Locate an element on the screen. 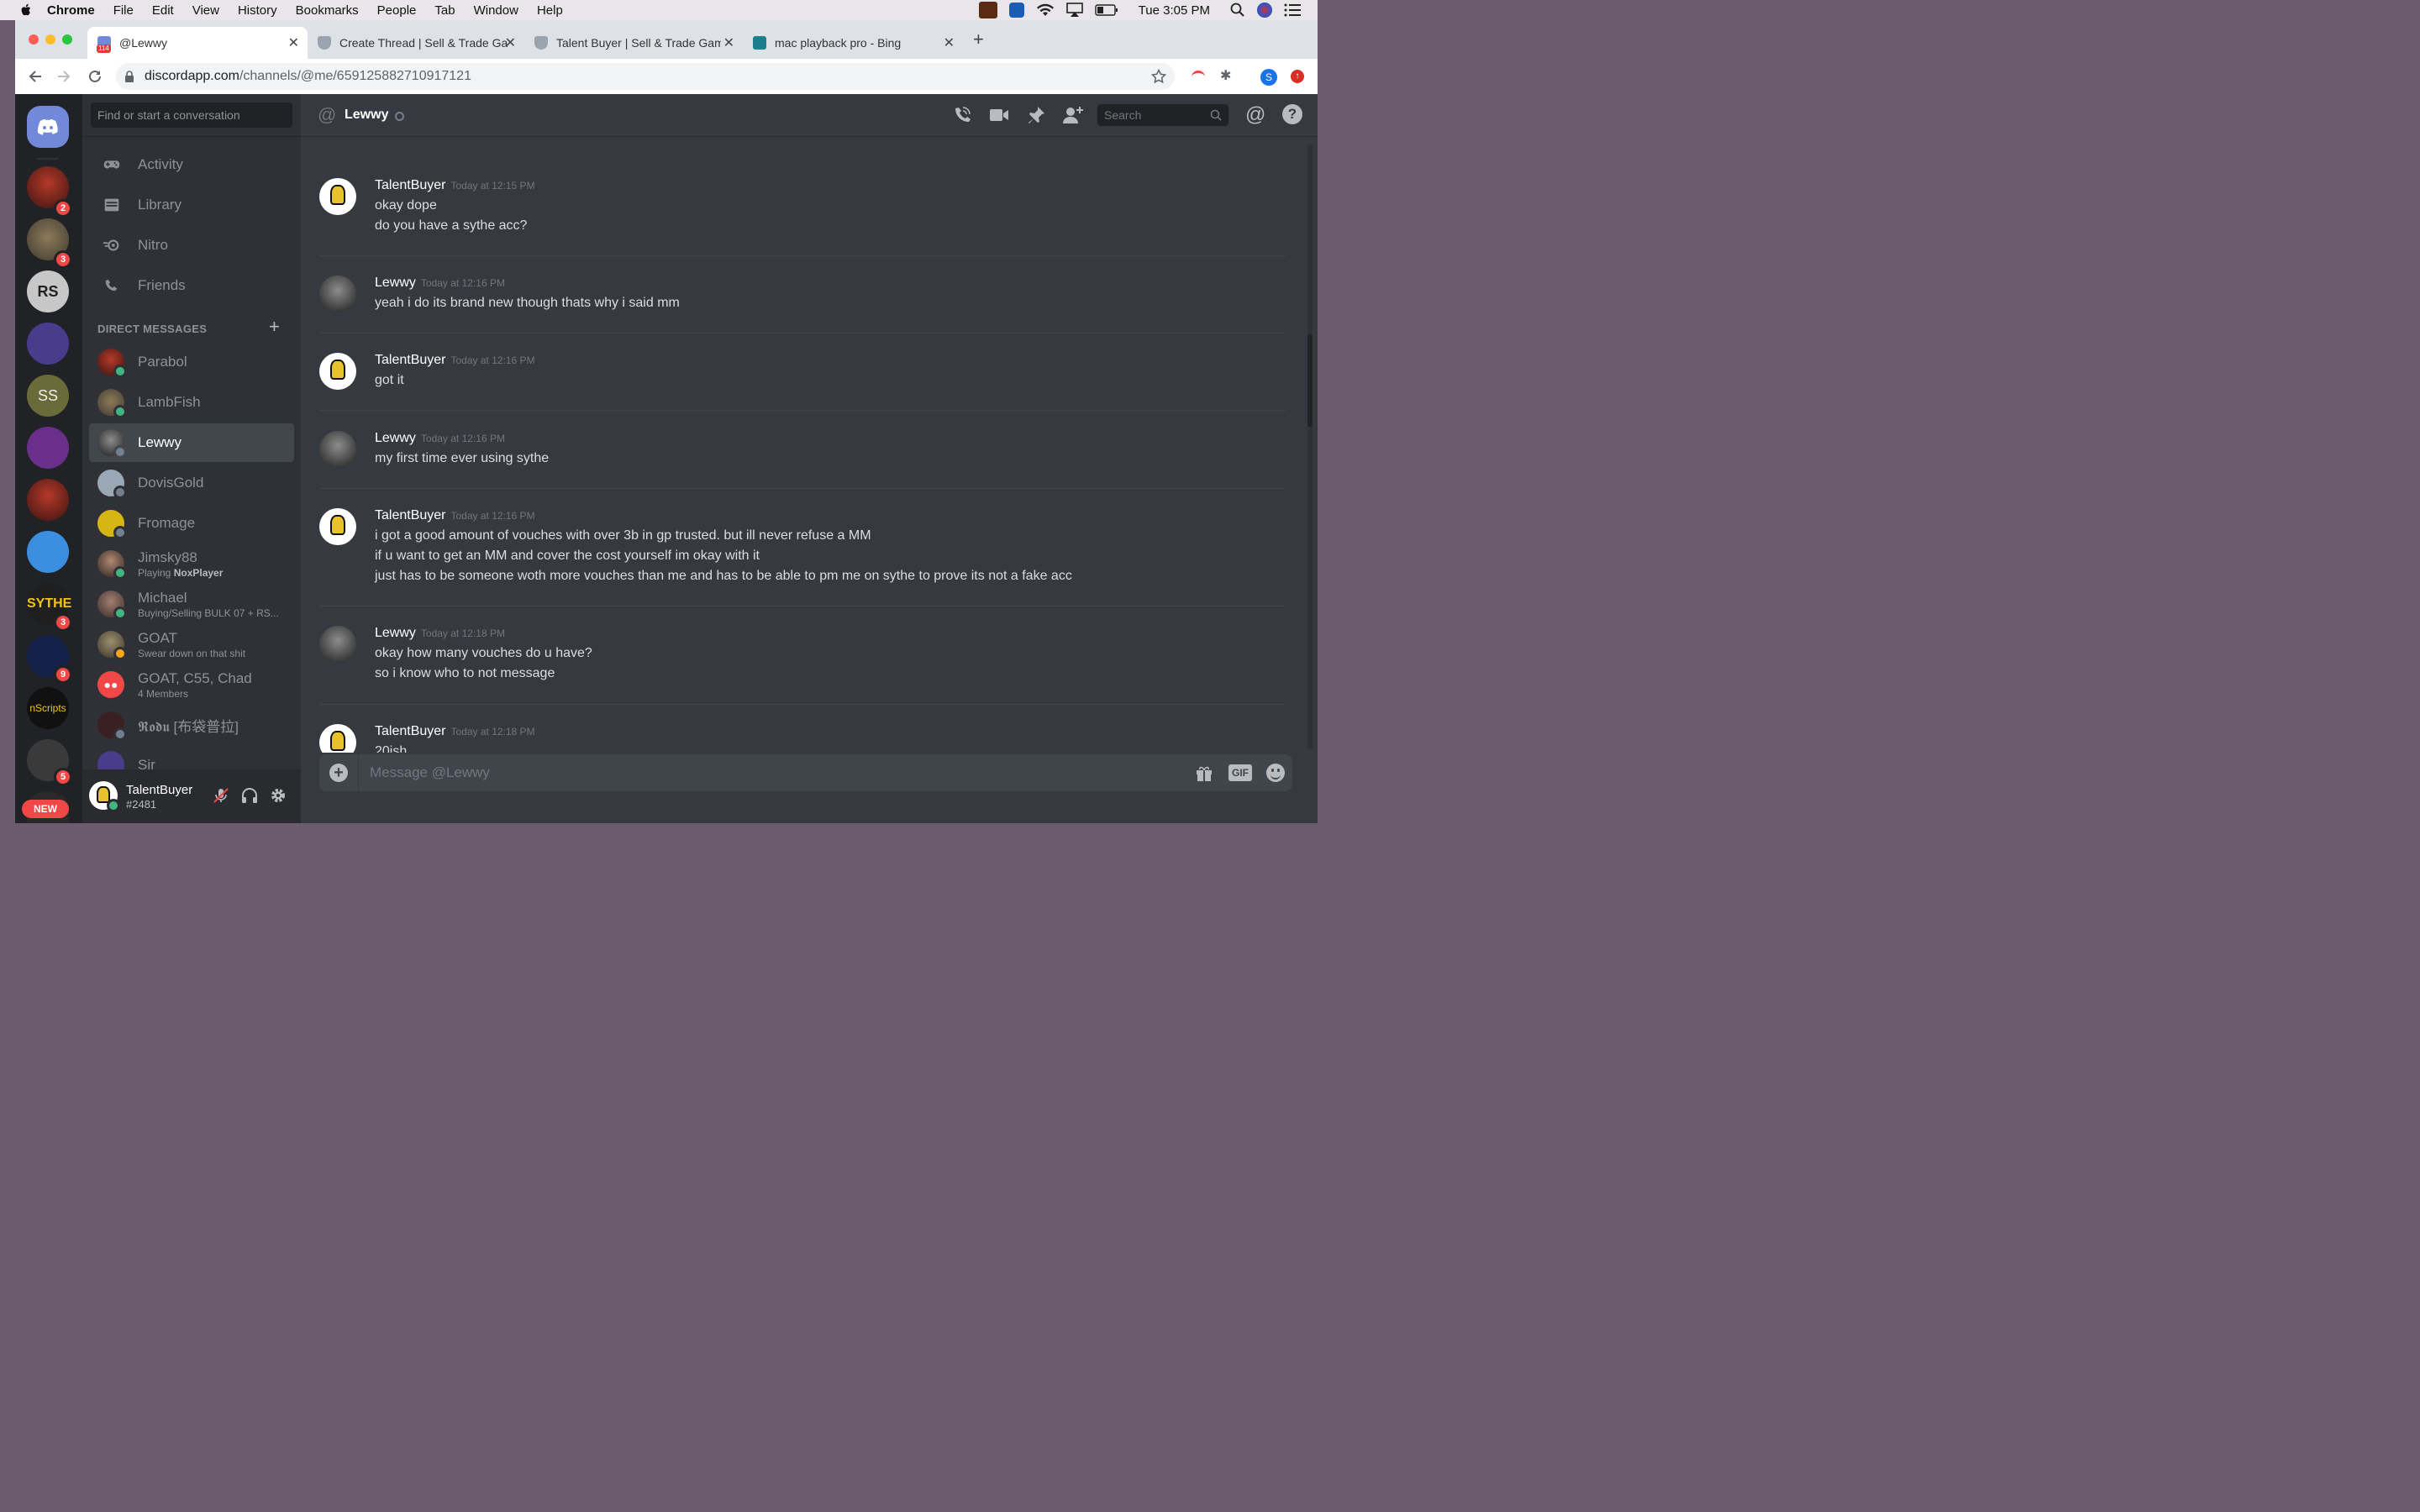  nav-library: Library is located at coordinates (191, 204).